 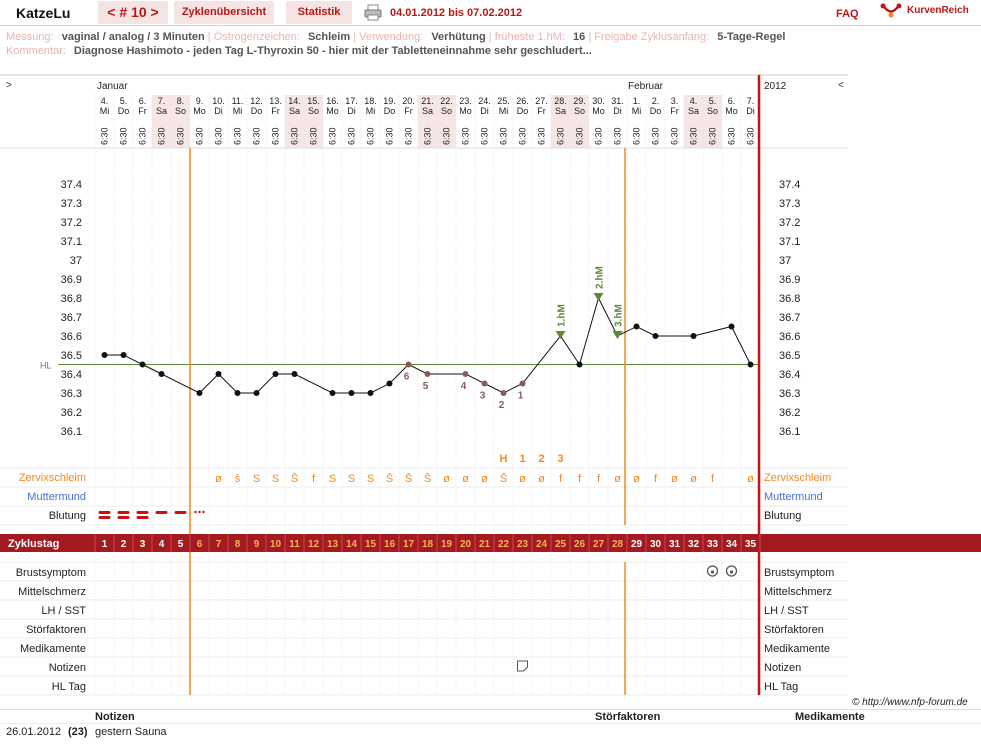 What do you see at coordinates (71, 337) in the screenshot?
I see `y-tick-left: 36.6` at bounding box center [71, 337].